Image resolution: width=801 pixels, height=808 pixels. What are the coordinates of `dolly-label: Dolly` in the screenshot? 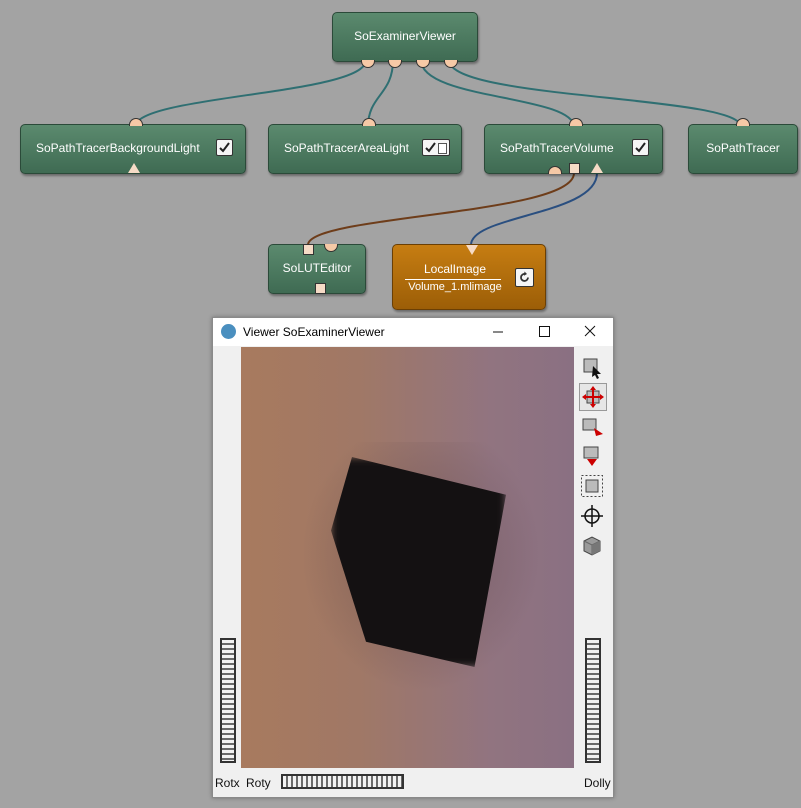 It's located at (597, 783).